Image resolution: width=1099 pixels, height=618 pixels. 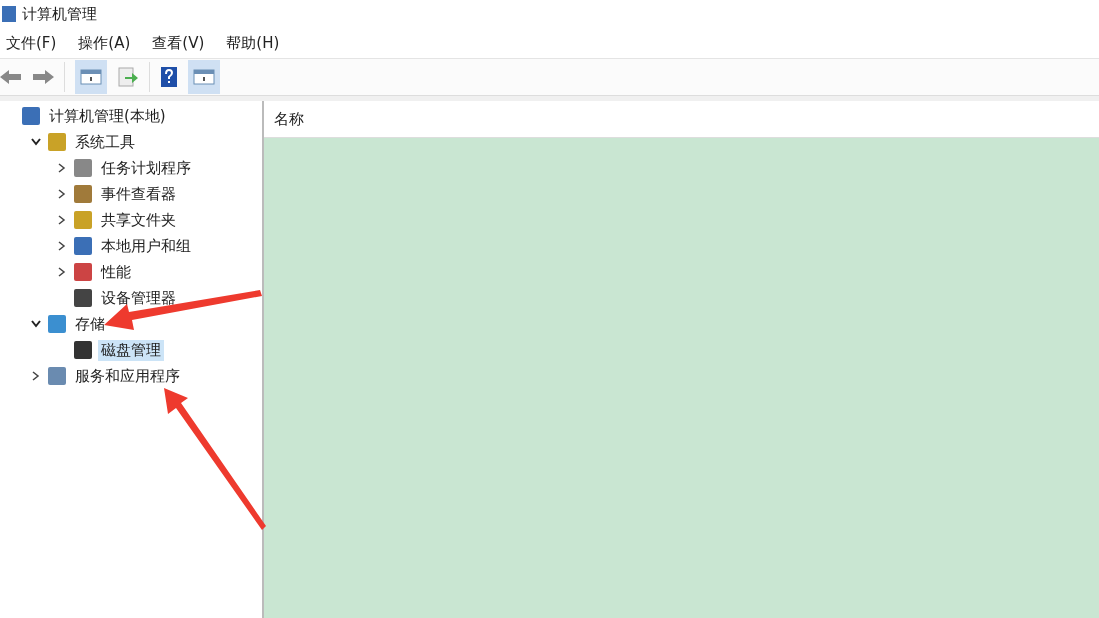 What do you see at coordinates (169, 77) in the screenshot?
I see `help-icon` at bounding box center [169, 77].